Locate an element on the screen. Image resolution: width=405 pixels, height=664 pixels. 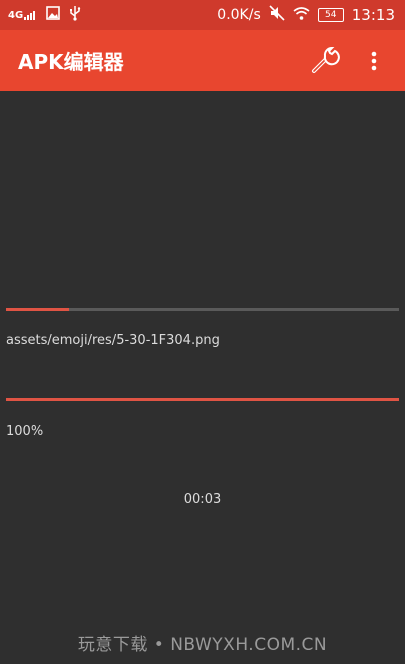
wifi-icon is located at coordinates (301, 15).